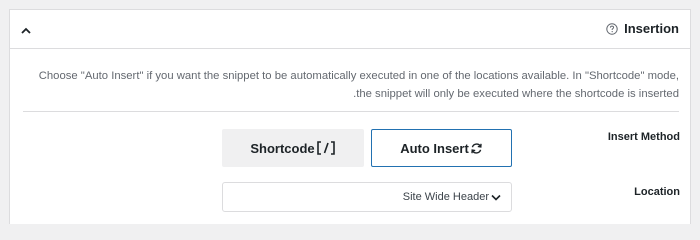  What do you see at coordinates (651, 28) in the screenshot?
I see `panel-title: Insertion` at bounding box center [651, 28].